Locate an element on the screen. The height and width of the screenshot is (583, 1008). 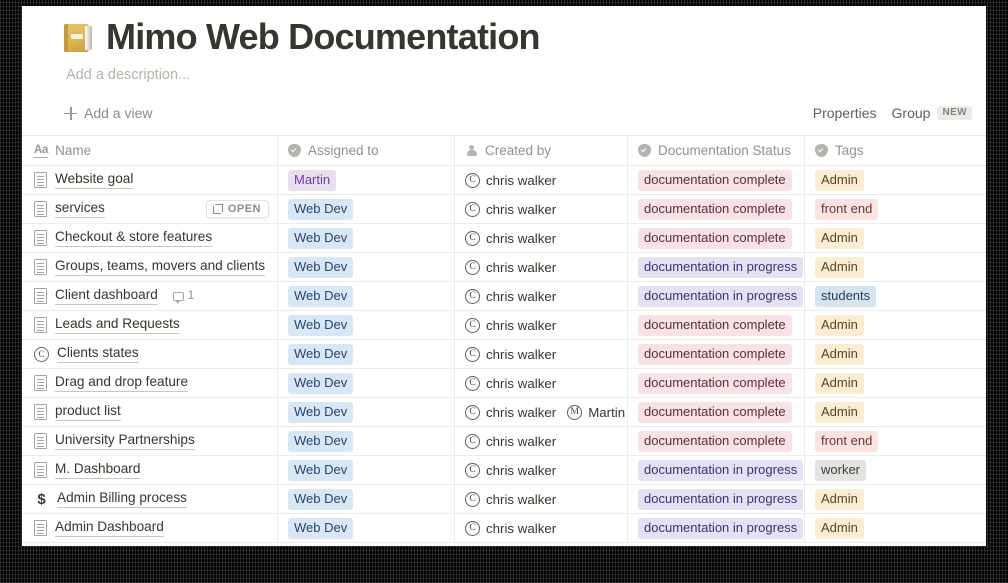
cell-name: Drag and drop feature is located at coordinates (150, 383).